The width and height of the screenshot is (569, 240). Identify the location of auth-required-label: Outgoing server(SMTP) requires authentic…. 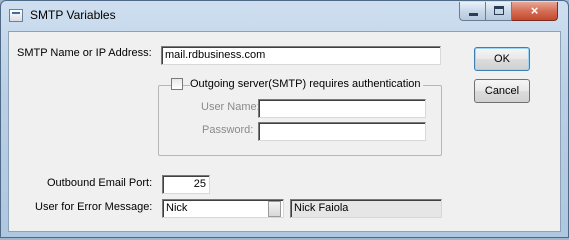
(306, 84).